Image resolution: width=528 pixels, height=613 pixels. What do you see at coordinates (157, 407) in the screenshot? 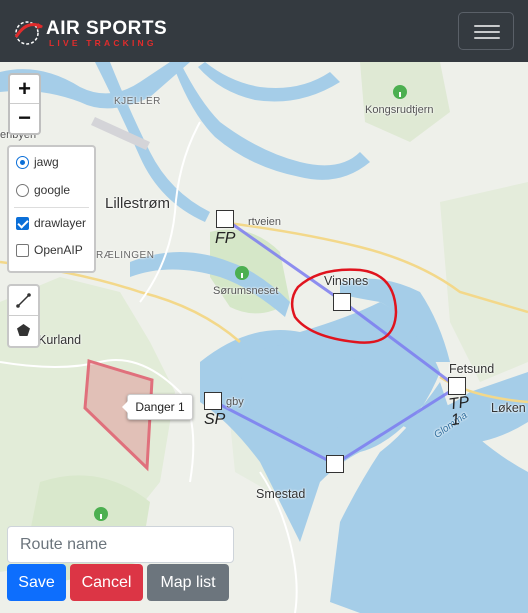
I see `danger-zone-tooltip: Danger 1` at bounding box center [157, 407].